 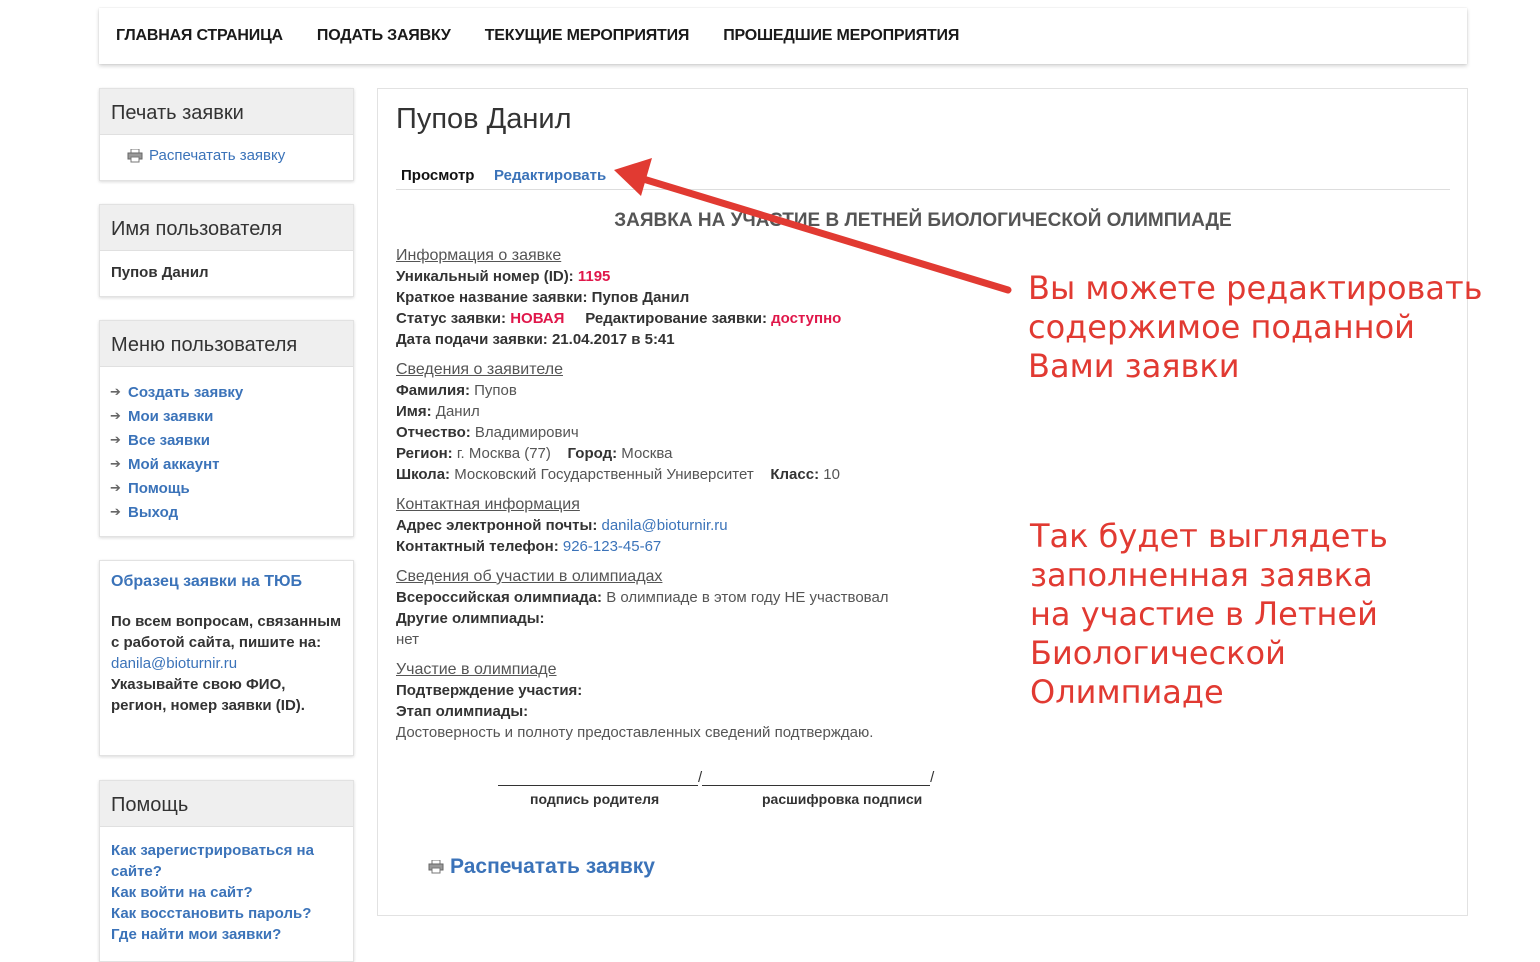 I want to click on other-olympiads-label: Другие олимпиады:, so click(x=470, y=618).